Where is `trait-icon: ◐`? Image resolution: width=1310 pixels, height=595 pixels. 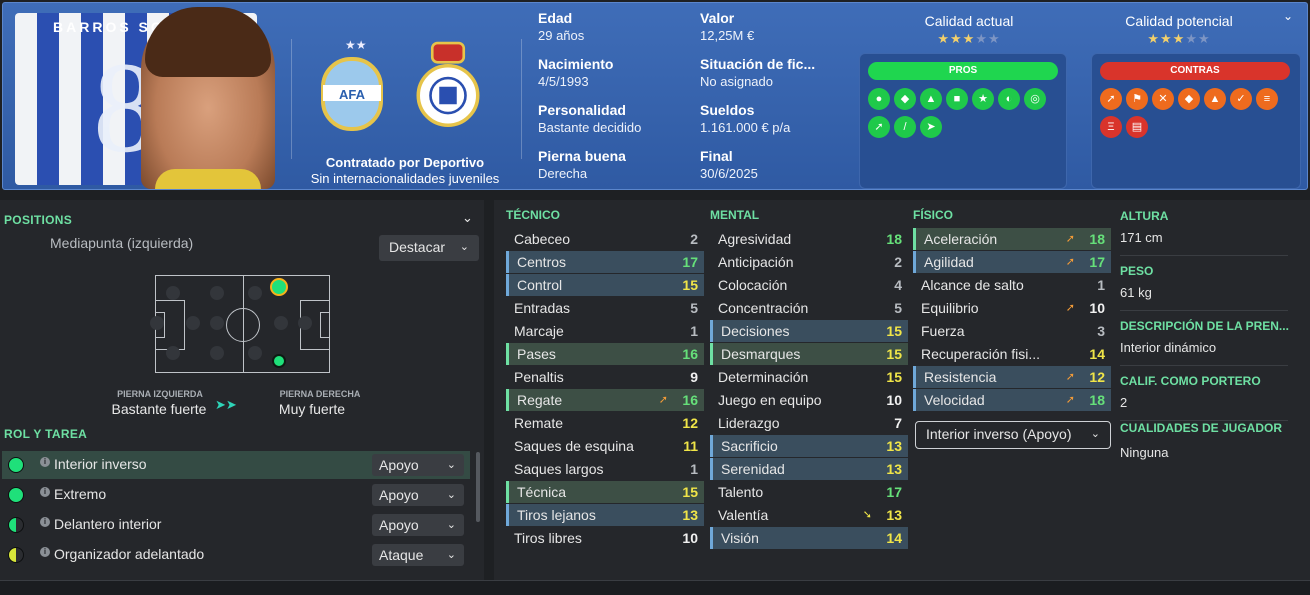
trait-icon: ◐ is located at coordinates (1009, 99).